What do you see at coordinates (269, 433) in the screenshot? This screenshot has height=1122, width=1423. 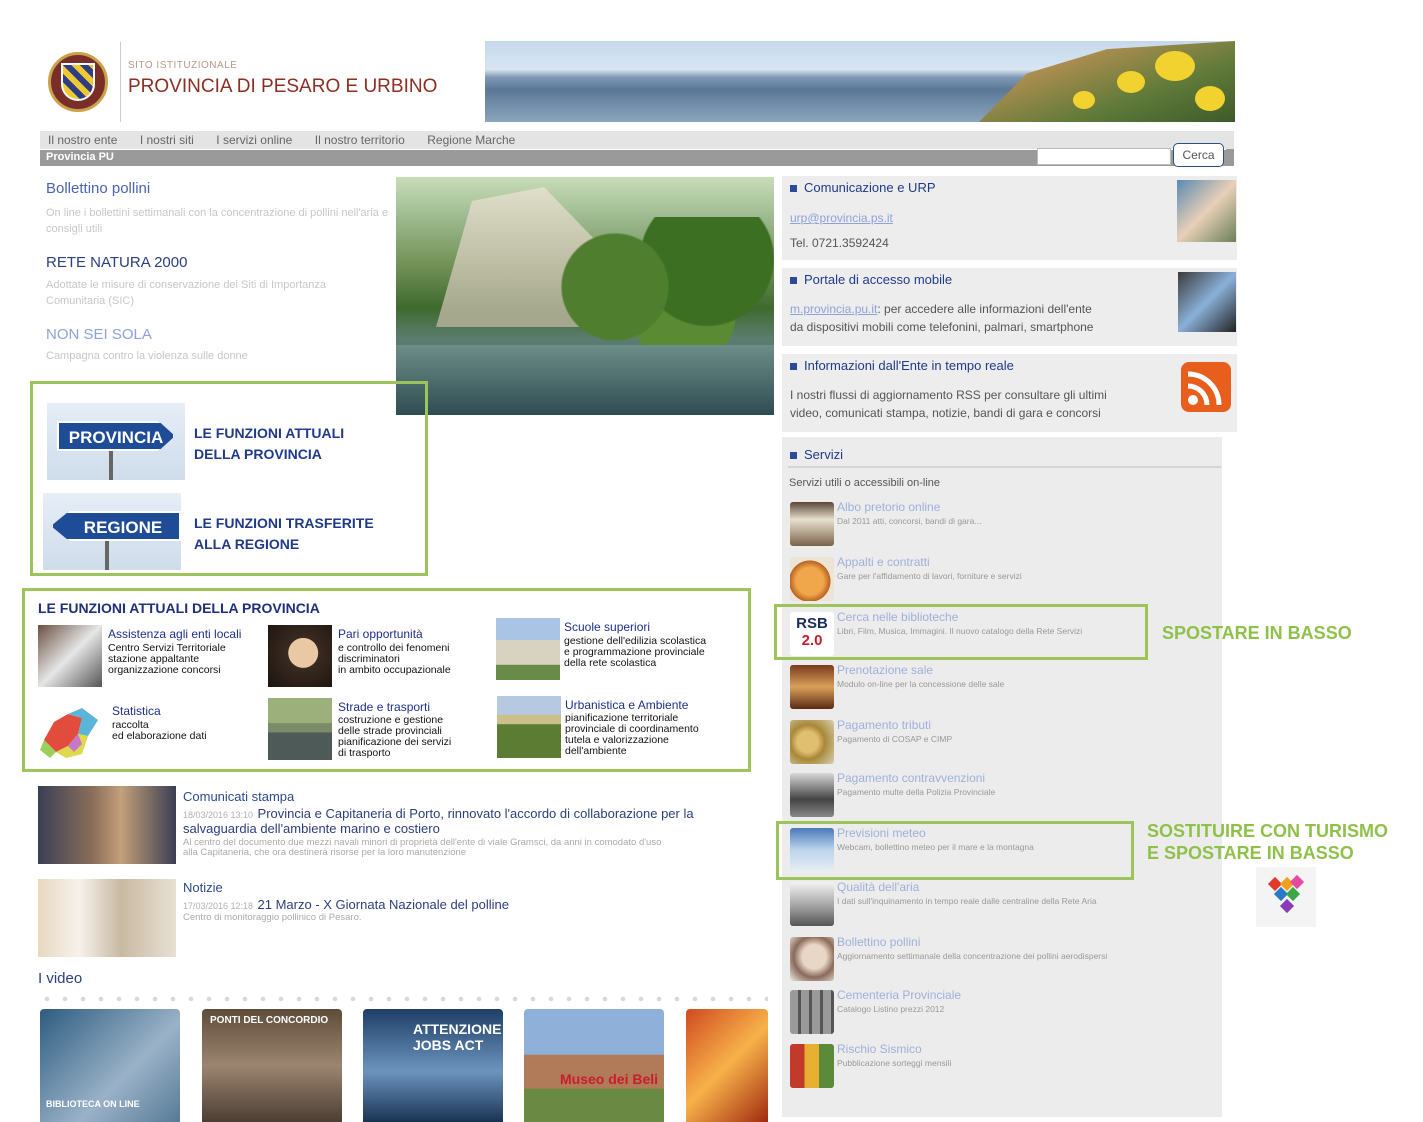 I see `provincia-label-1: LE FUNZIONI ATTUALI` at bounding box center [269, 433].